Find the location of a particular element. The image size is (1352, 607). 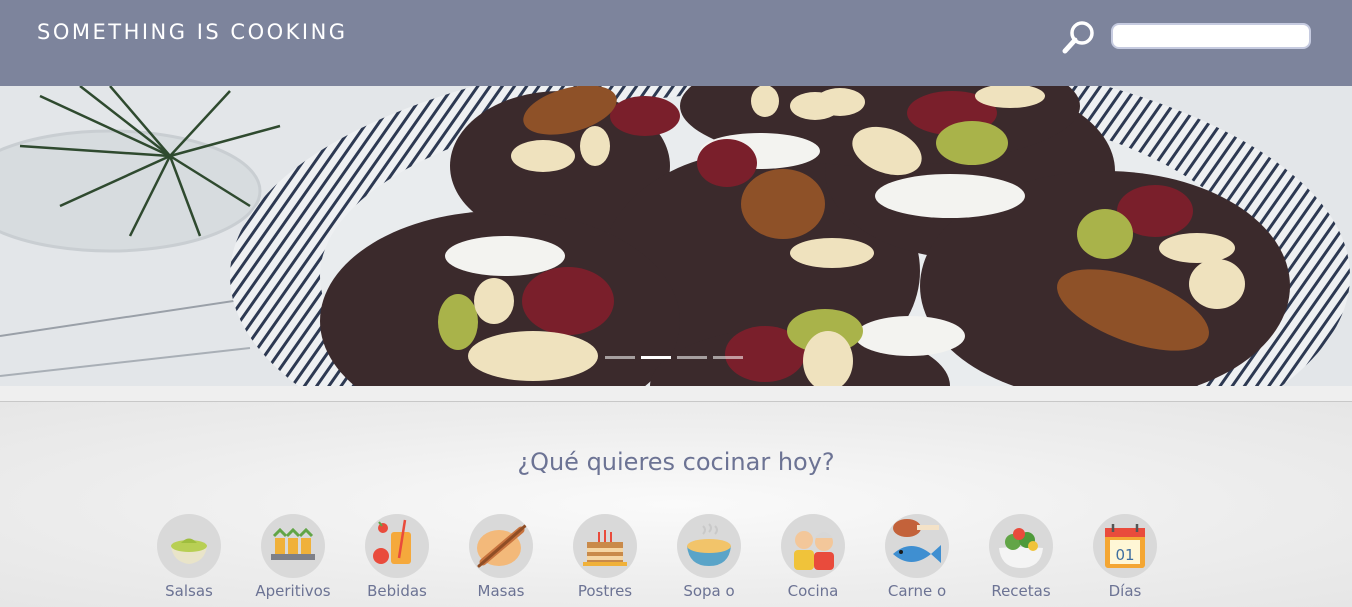

drink-icon is located at coordinates (397, 546).